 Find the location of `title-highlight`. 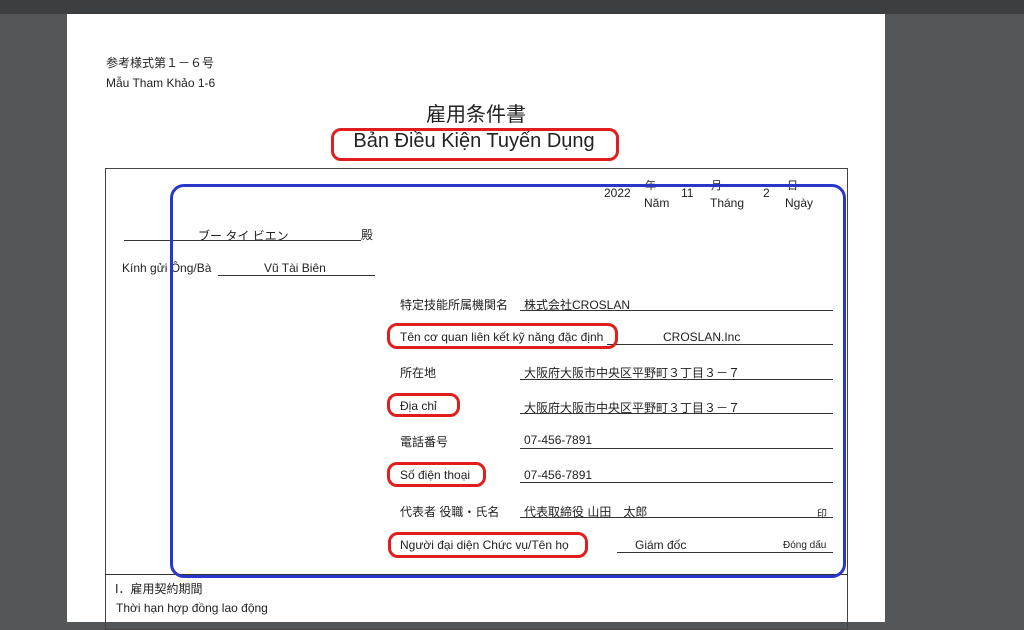

title-highlight is located at coordinates (475, 144).